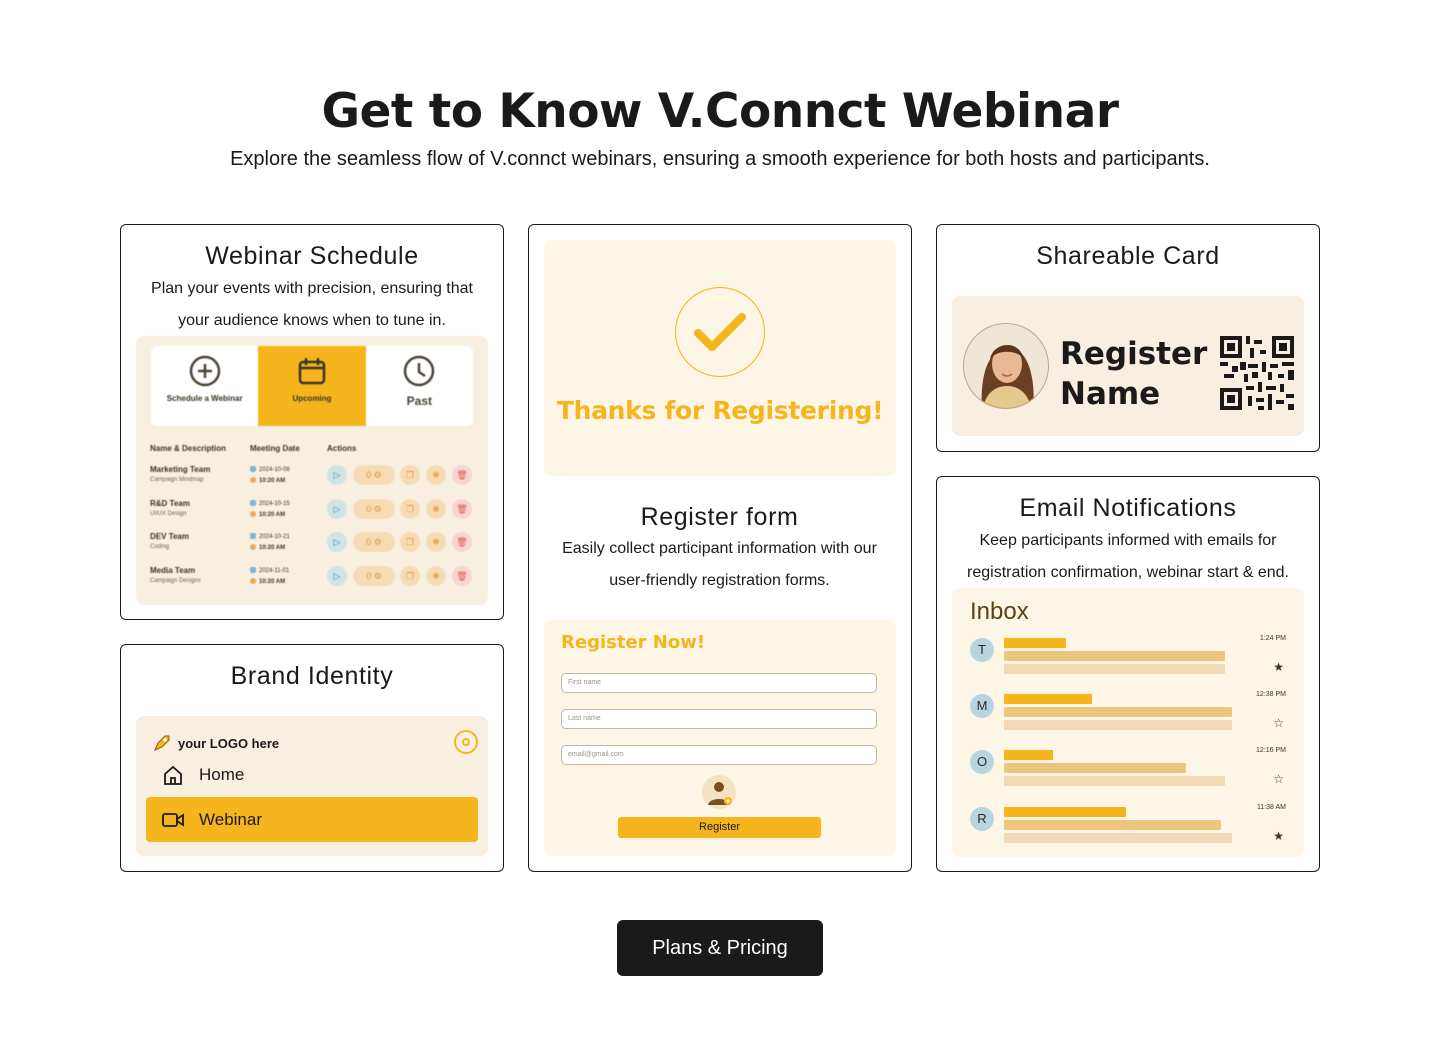 This screenshot has height=1056, width=1440. What do you see at coordinates (173, 775) in the screenshot?
I see `home-icon` at bounding box center [173, 775].